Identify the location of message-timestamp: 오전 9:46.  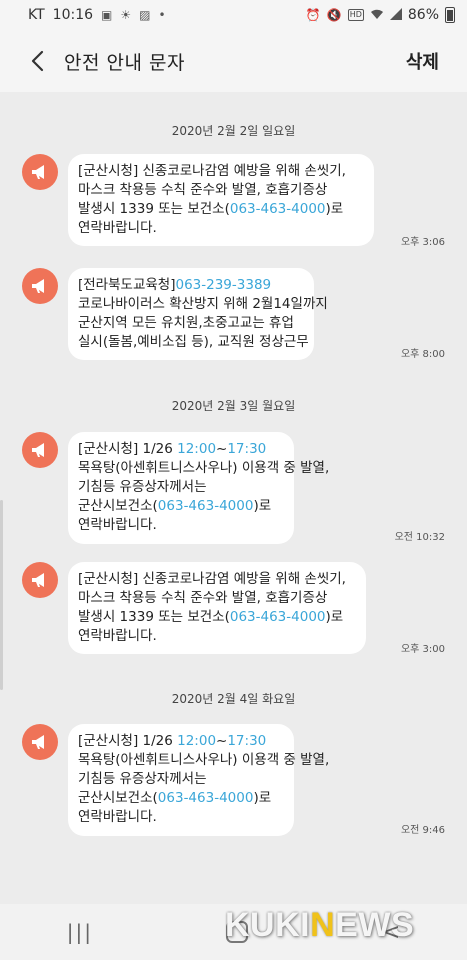
(422, 830).